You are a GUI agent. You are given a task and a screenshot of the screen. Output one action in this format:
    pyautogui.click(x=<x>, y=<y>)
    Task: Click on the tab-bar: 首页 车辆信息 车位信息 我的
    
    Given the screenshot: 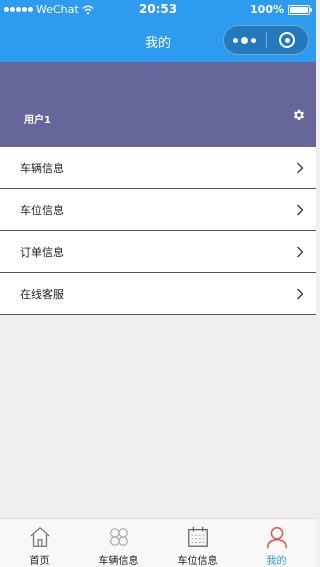 What is the action you would take?
    pyautogui.click(x=158, y=542)
    